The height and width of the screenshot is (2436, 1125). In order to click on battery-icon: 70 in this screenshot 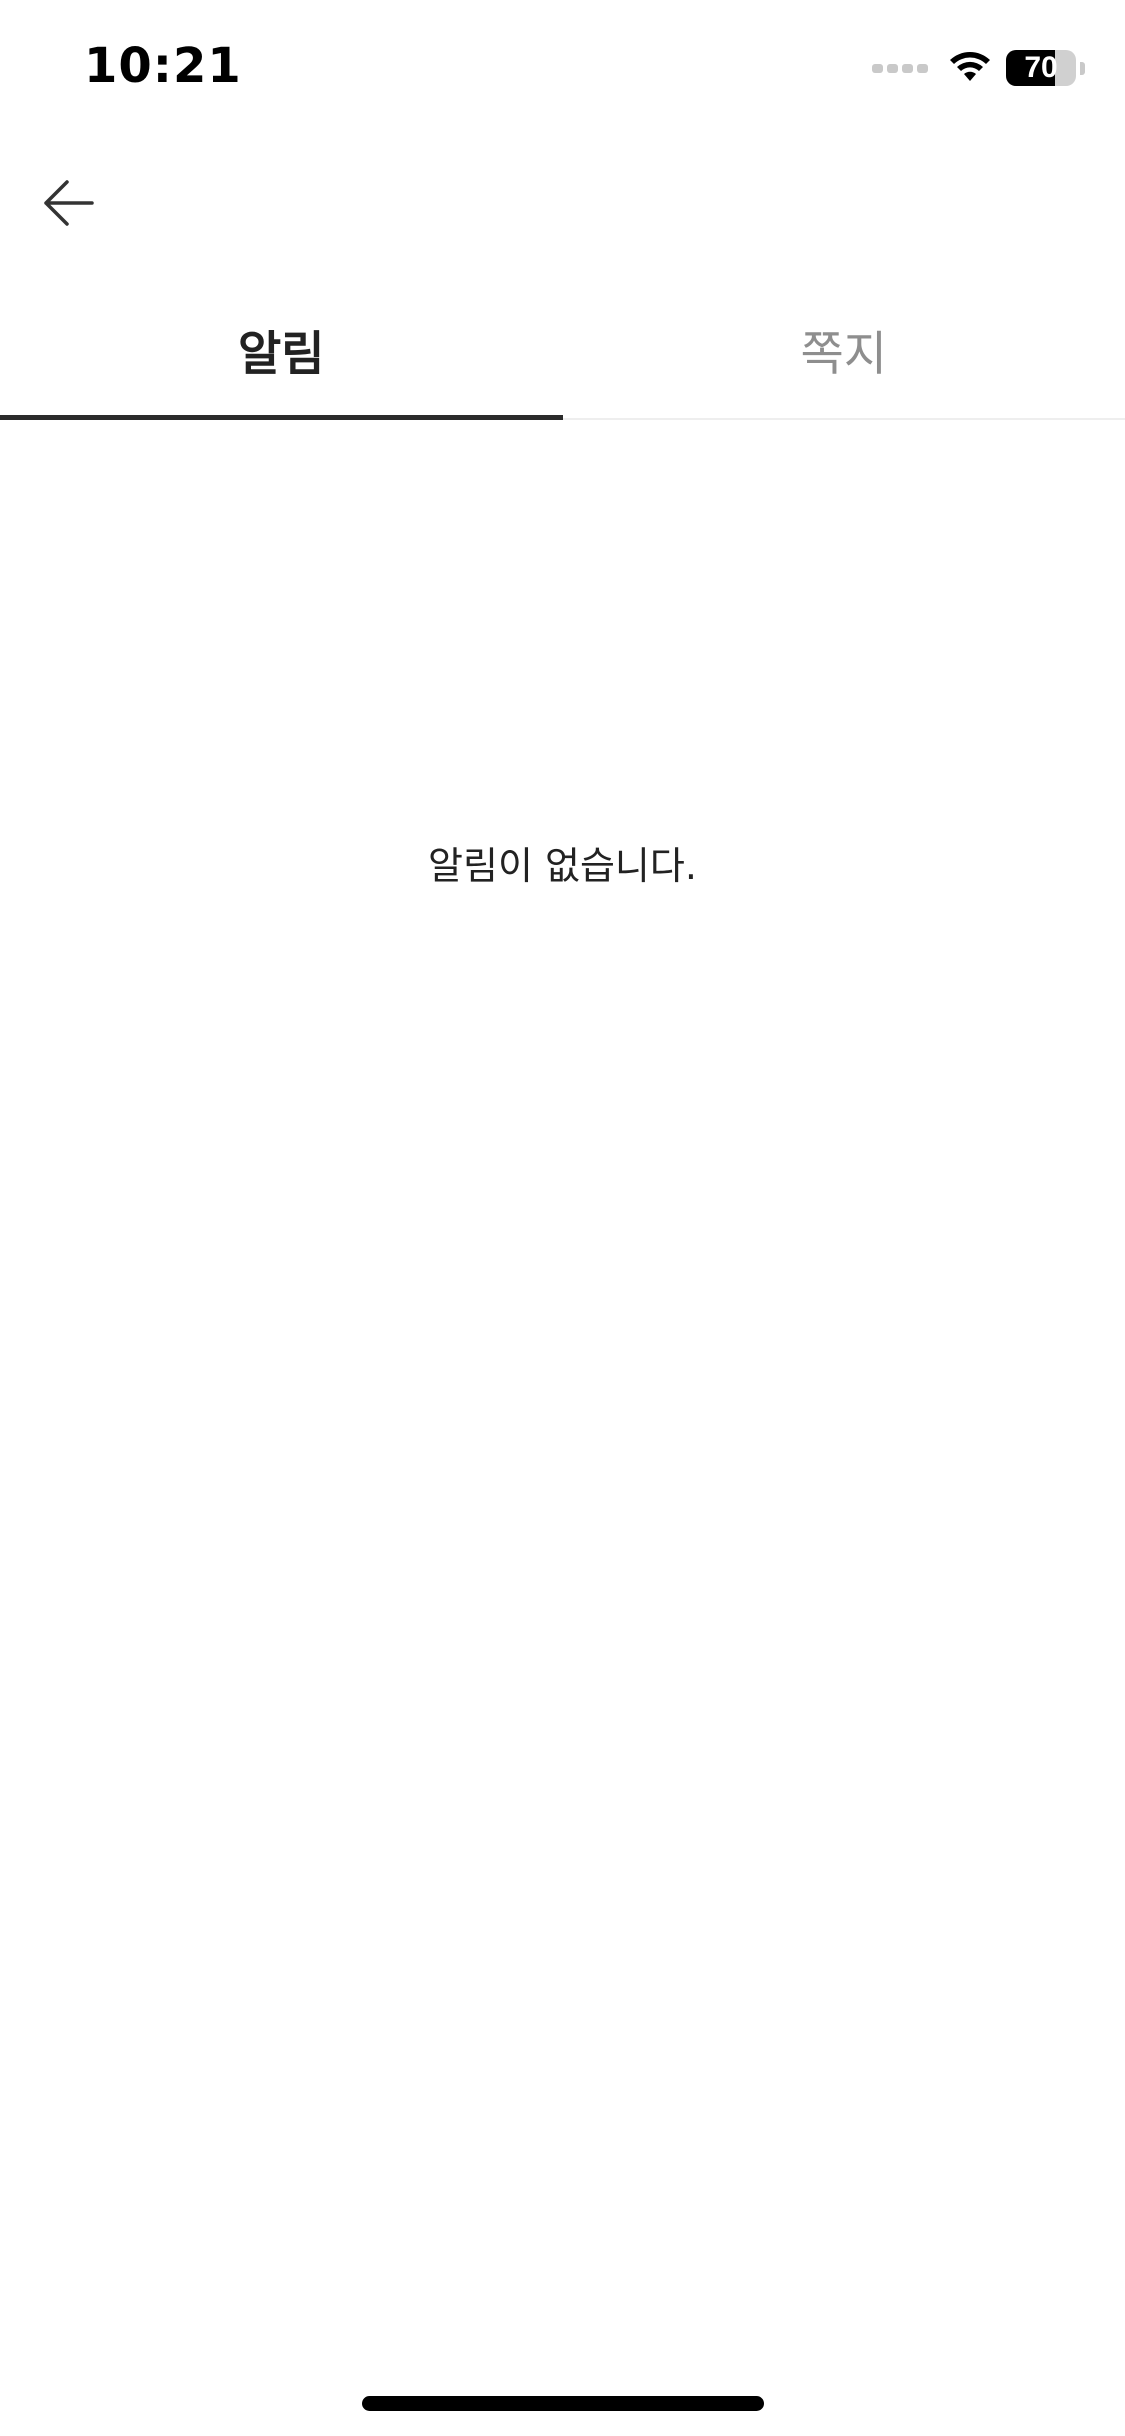, I will do `click(1041, 68)`.